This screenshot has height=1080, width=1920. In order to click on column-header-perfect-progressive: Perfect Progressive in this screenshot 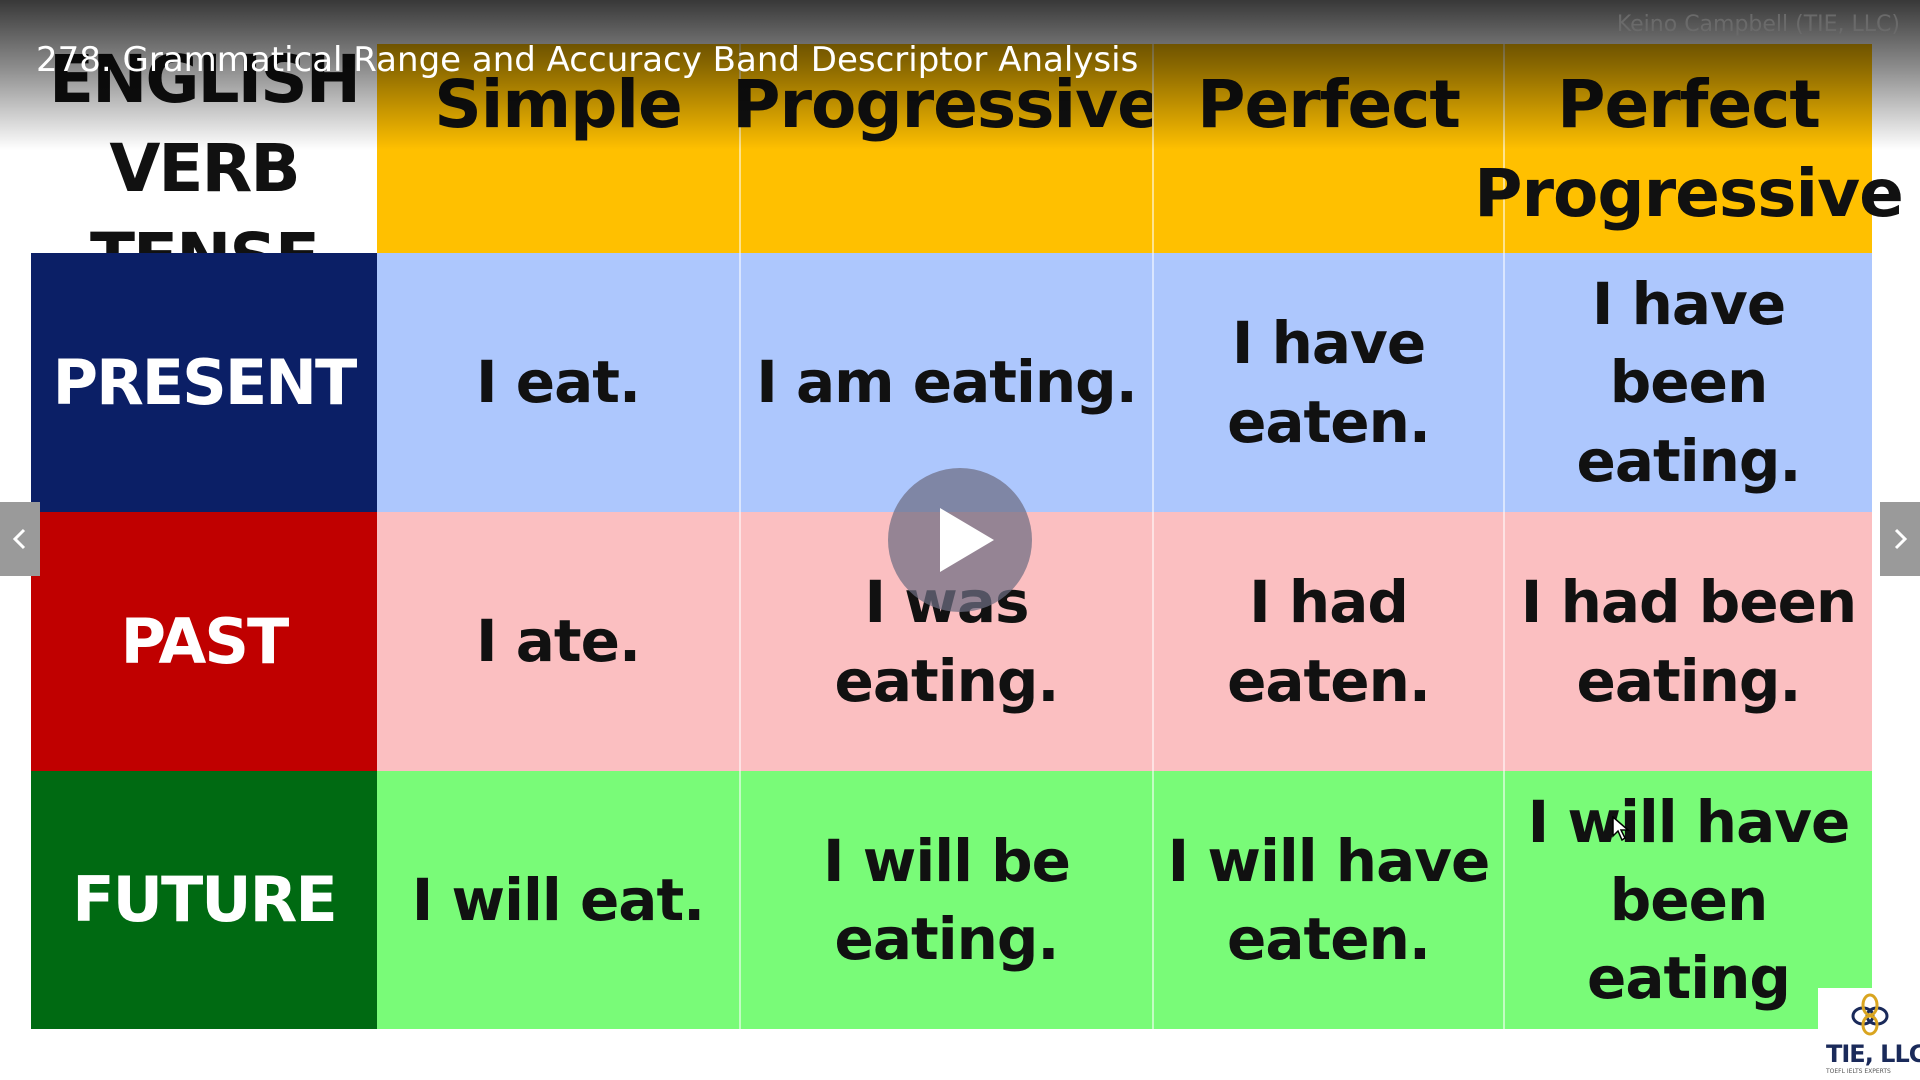, I will do `click(1689, 148)`.